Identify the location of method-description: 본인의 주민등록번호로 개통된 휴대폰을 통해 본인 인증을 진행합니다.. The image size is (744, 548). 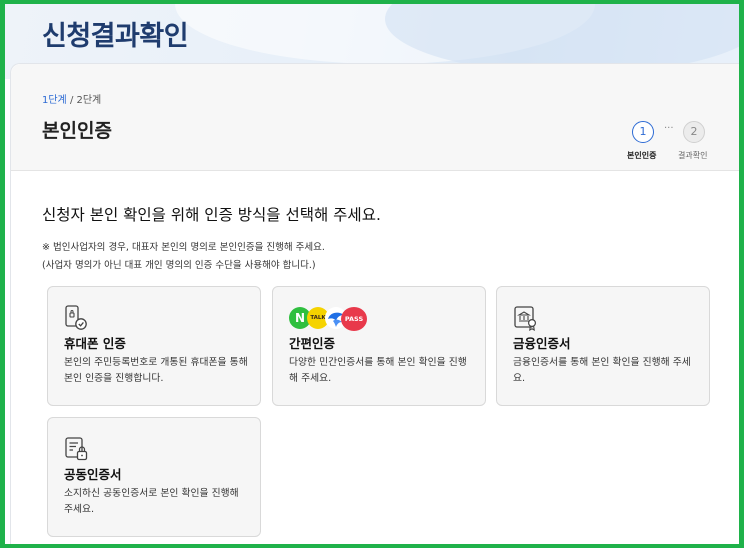
(156, 370).